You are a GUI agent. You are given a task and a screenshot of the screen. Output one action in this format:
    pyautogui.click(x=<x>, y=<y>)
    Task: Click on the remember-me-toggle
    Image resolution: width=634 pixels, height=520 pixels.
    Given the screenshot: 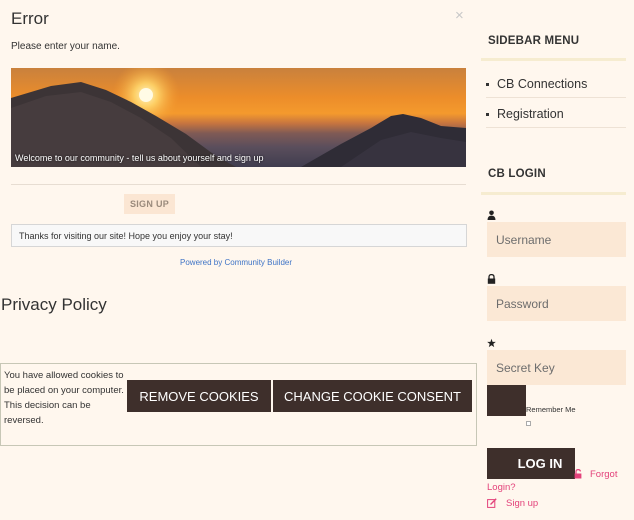 What is the action you would take?
    pyautogui.click(x=506, y=400)
    